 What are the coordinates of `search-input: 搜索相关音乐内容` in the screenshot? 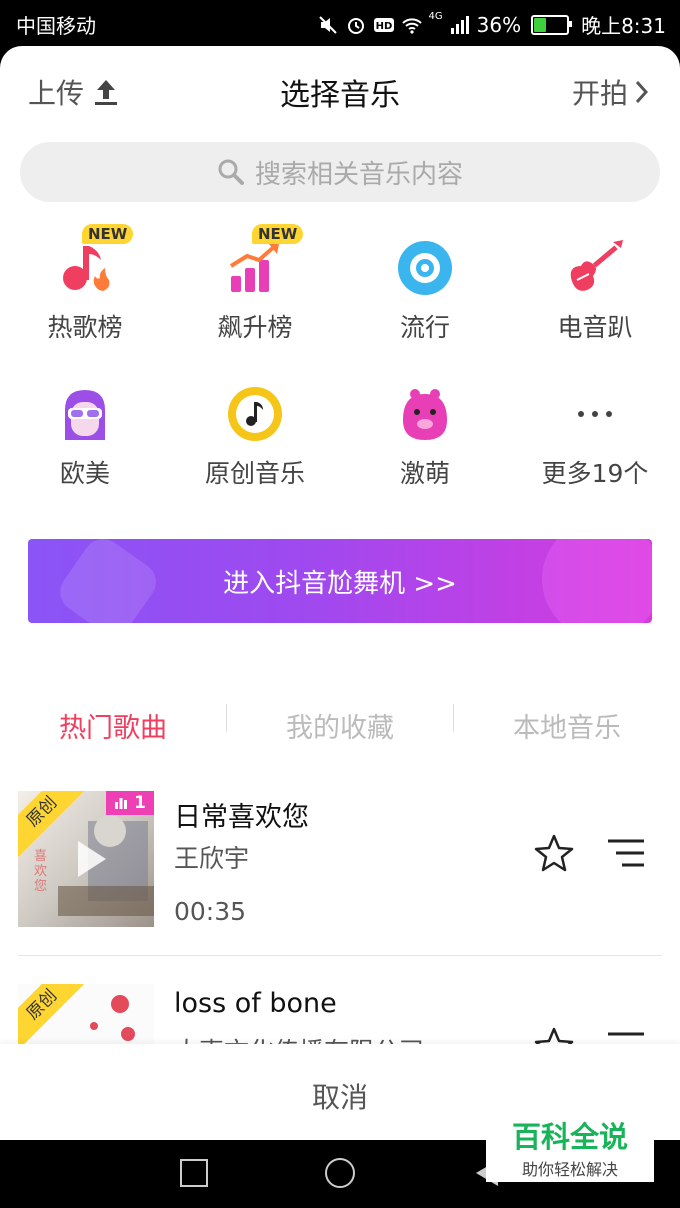 It's located at (340, 172).